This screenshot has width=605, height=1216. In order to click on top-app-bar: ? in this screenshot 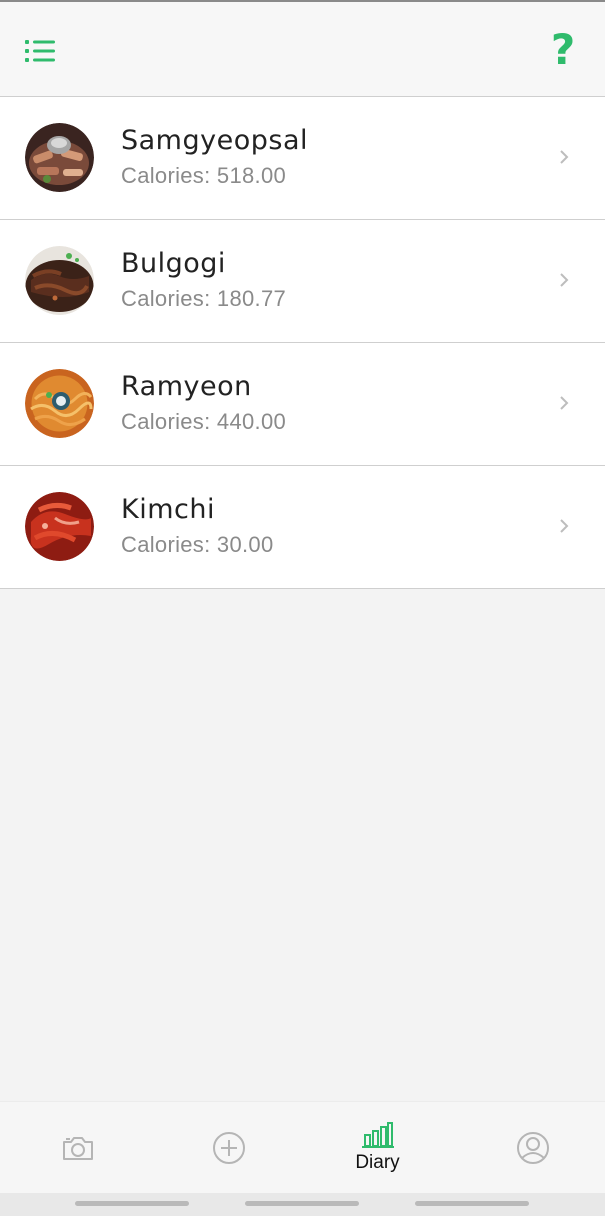, I will do `click(302, 48)`.